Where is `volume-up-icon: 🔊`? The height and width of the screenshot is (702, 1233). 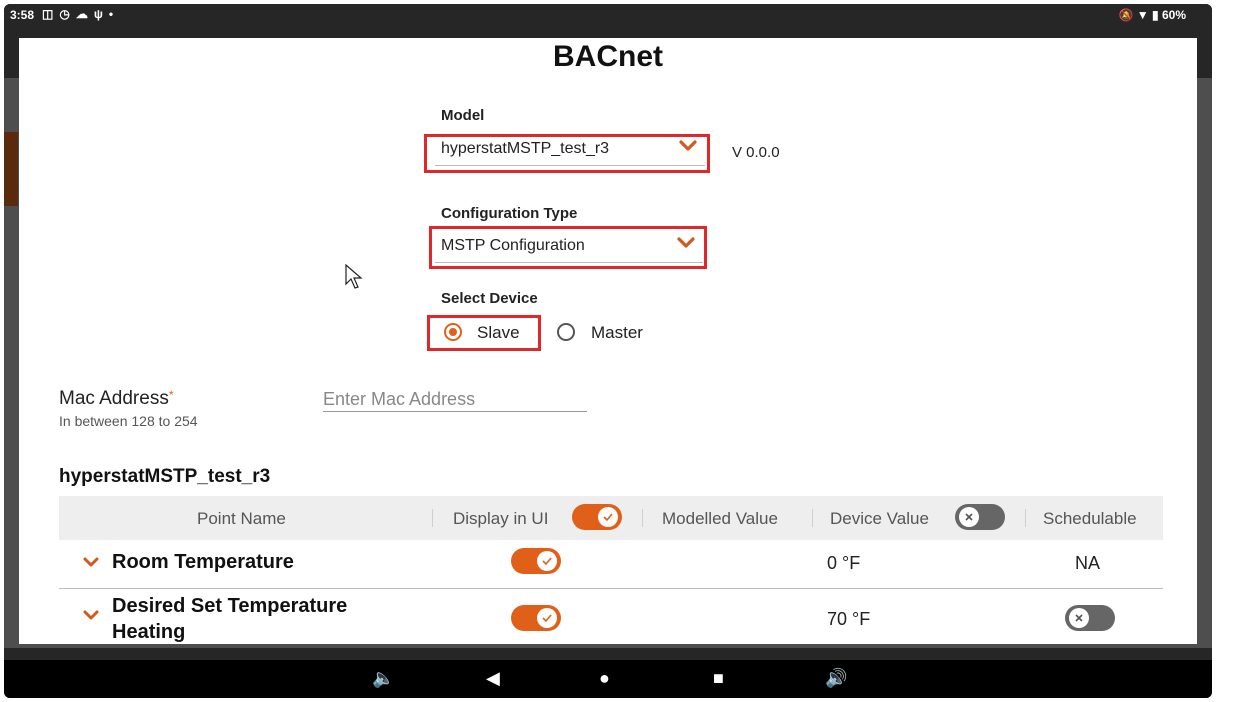
volume-up-icon: 🔊 is located at coordinates (836, 678).